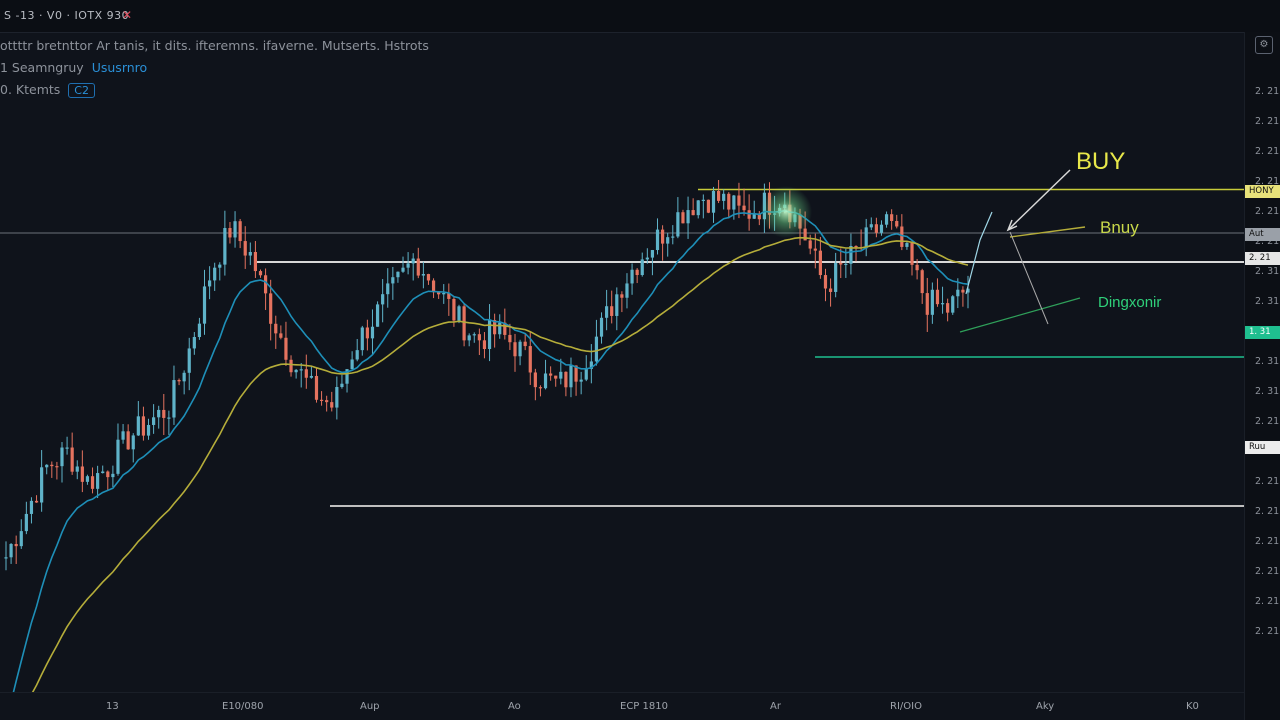 This screenshot has width=1280, height=720. What do you see at coordinates (1262, 447) in the screenshot?
I see `price-level-tag: Ruu` at bounding box center [1262, 447].